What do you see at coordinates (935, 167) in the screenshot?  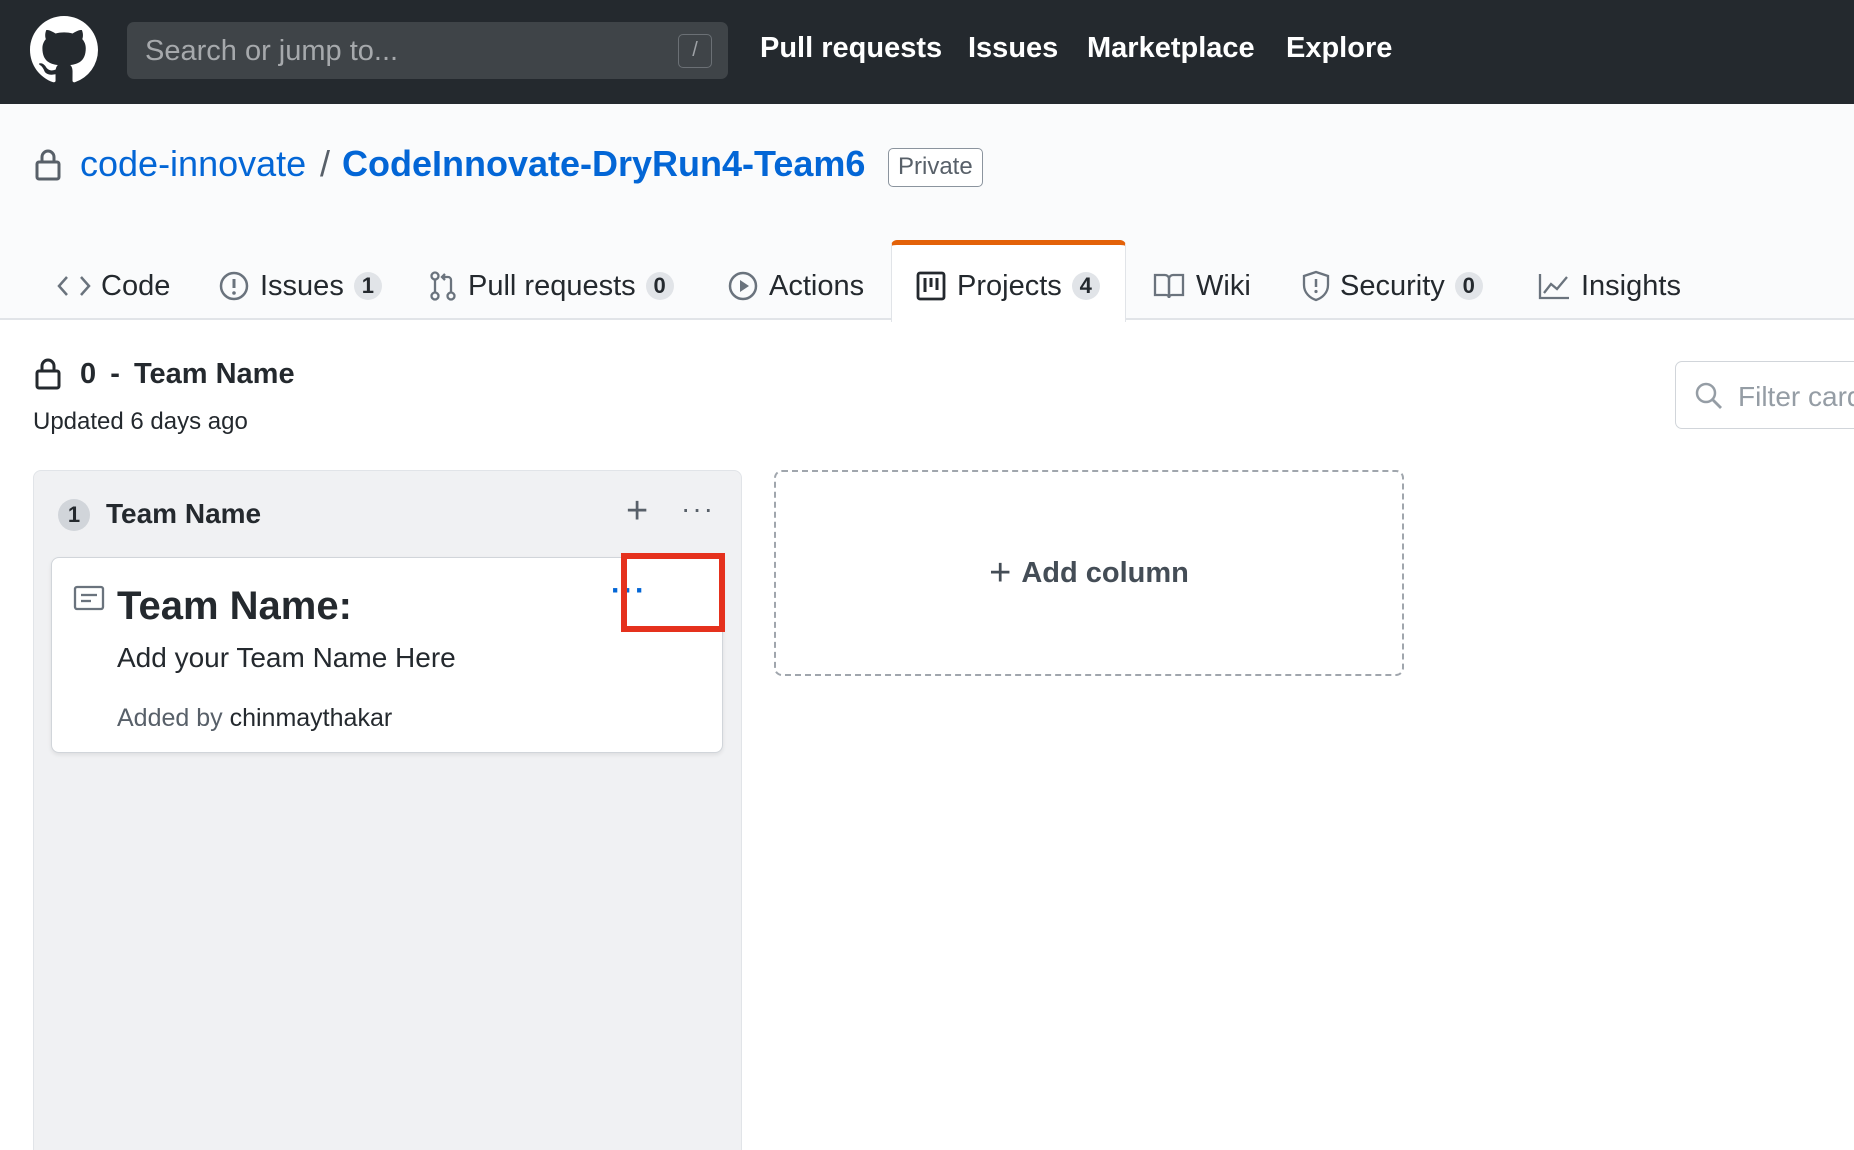 I see `visibility-badge: Private` at bounding box center [935, 167].